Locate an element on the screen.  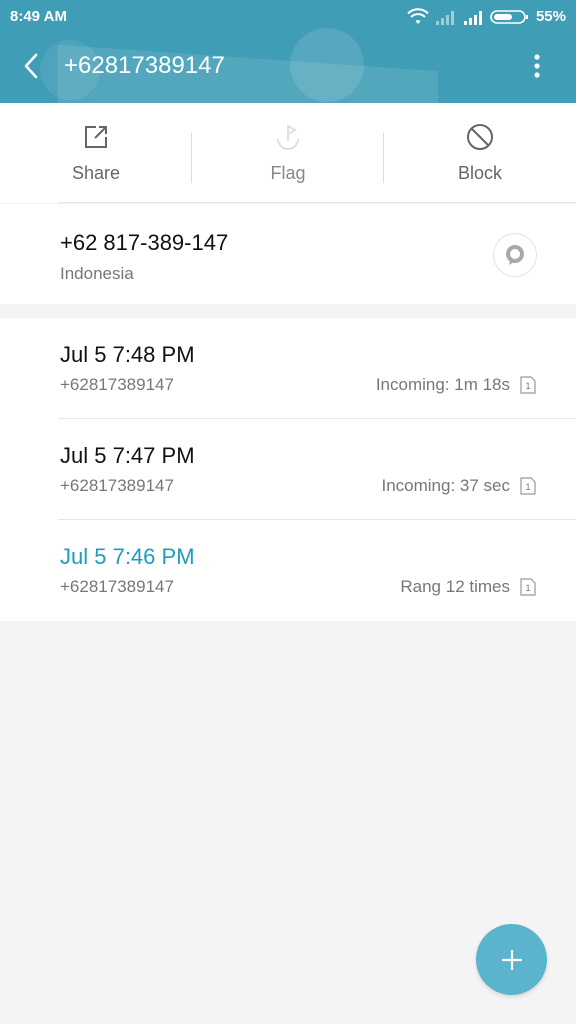
flag-label: Flag is located at coordinates (288, 173).